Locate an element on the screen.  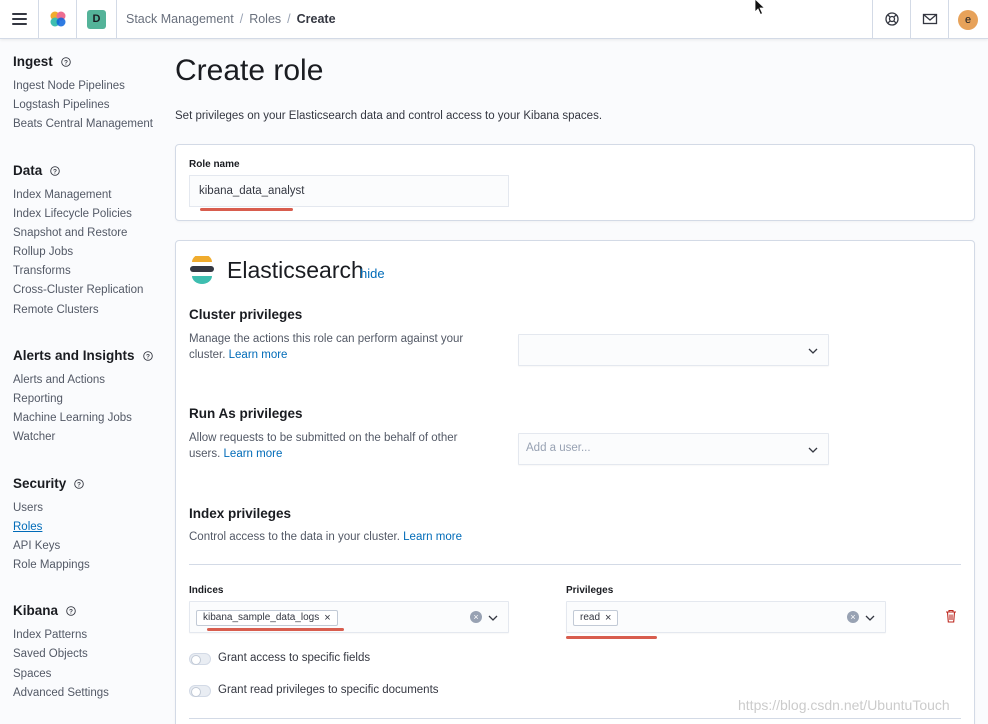
sidebar-item-cross-cluster-replication: Cross-Cluster Replication is located at coordinates (78, 290).